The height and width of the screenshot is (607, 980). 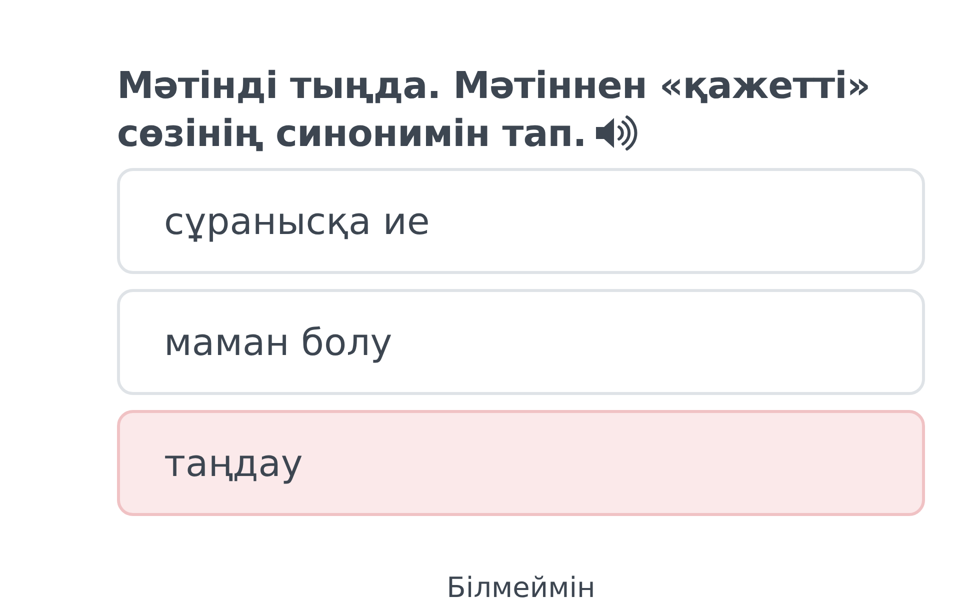 I want to click on answer-option: сұранысқа ие, so click(x=521, y=221).